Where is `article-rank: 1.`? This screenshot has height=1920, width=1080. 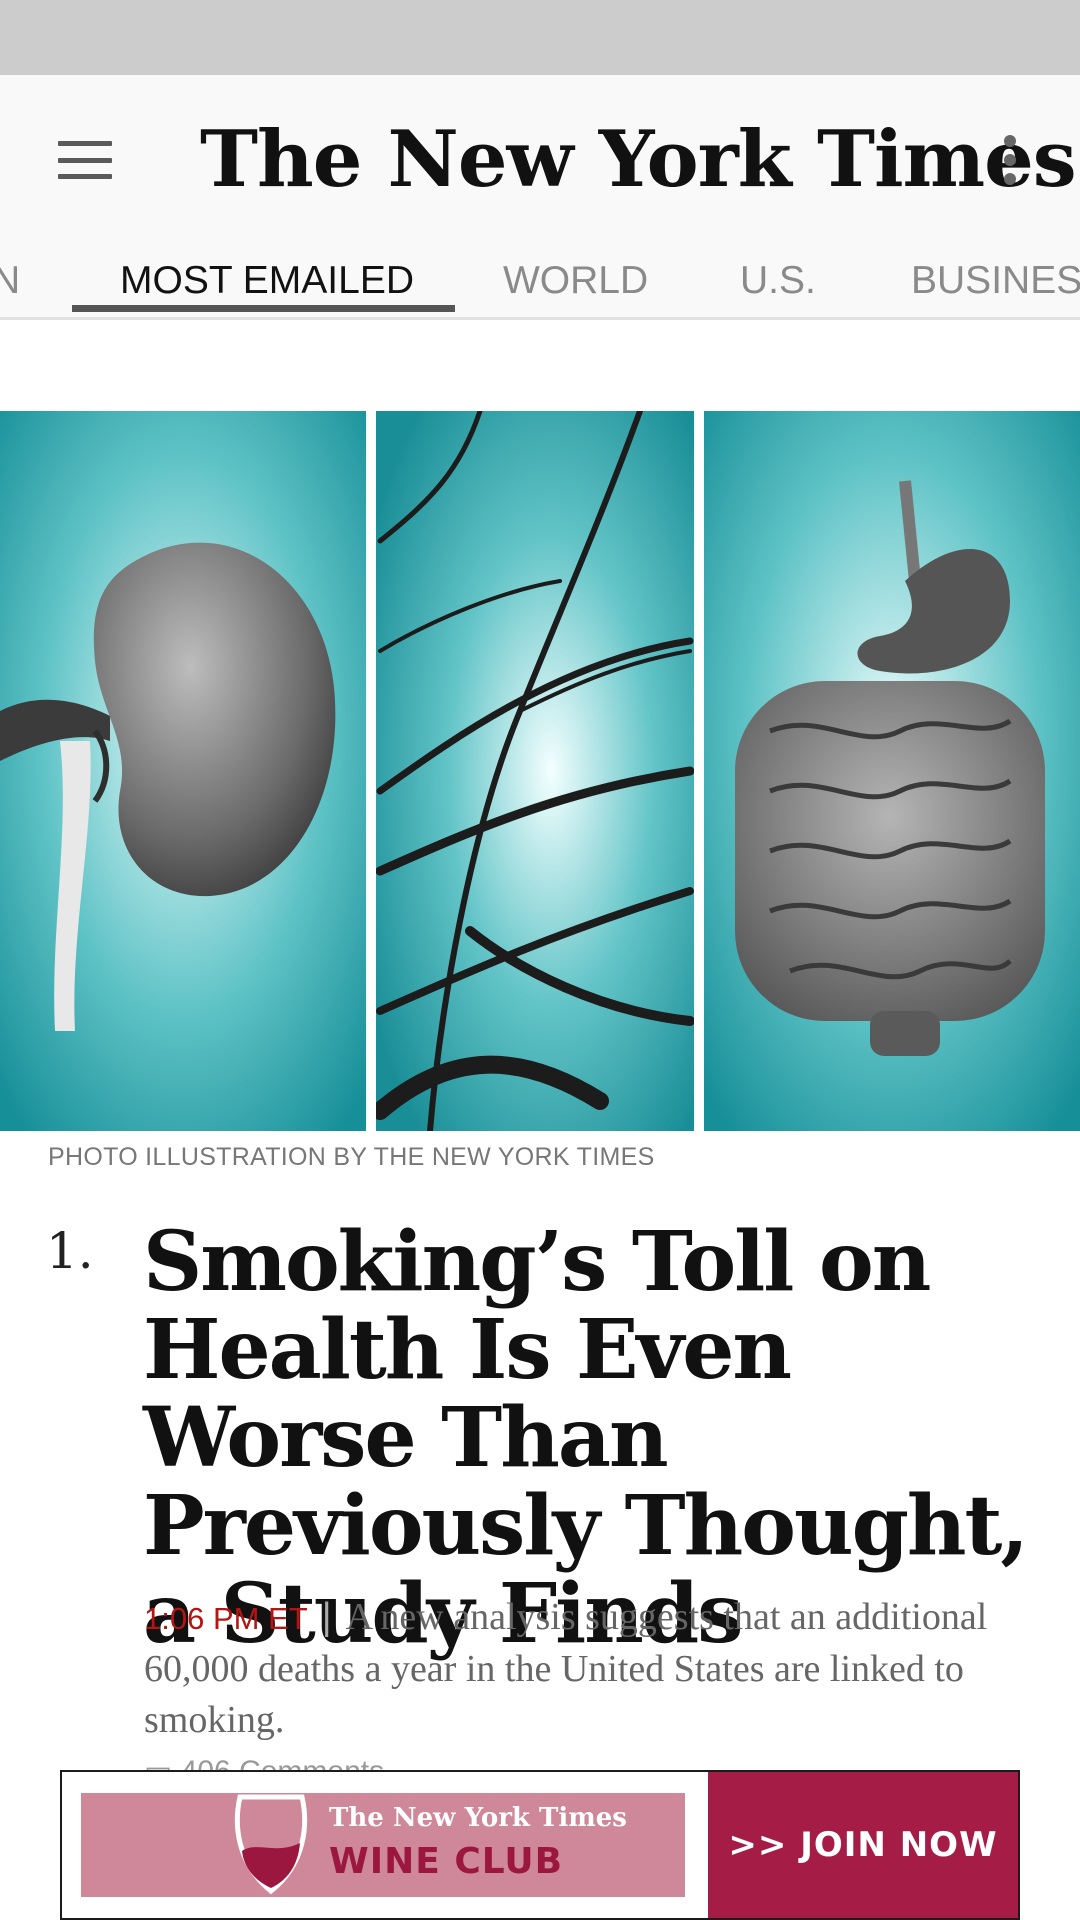 article-rank: 1. is located at coordinates (70, 1251).